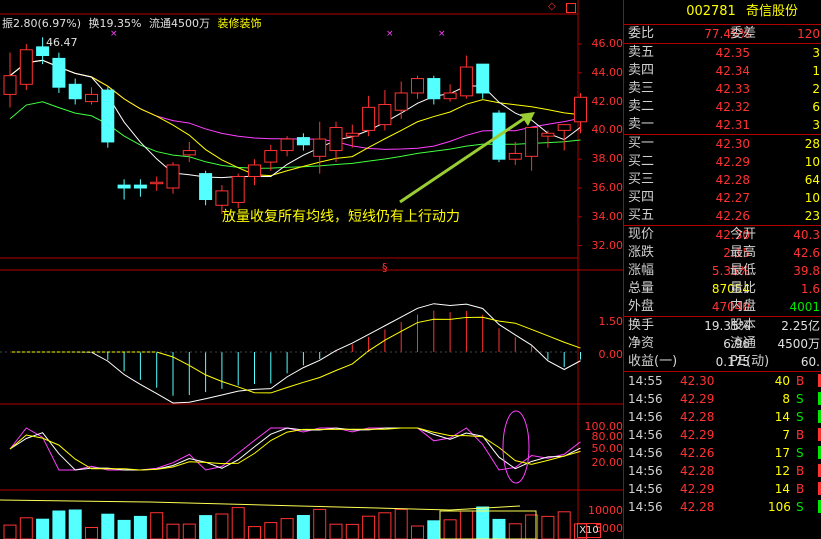  What do you see at coordinates (722, 381) in the screenshot?
I see `trade-row: 14:55 42.30 40 B` at bounding box center [722, 381].